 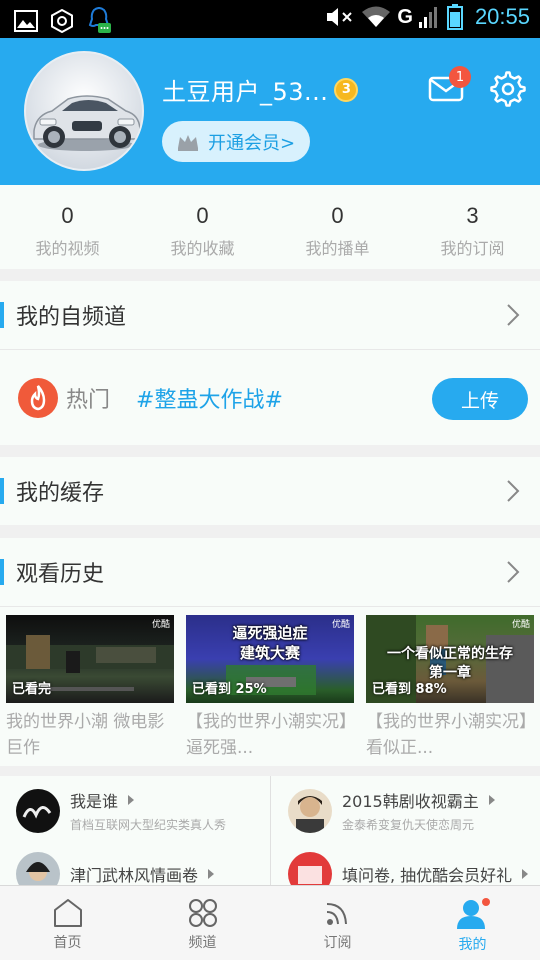 I want to click on my-cache-header: 我的缓存, so click(x=270, y=491).